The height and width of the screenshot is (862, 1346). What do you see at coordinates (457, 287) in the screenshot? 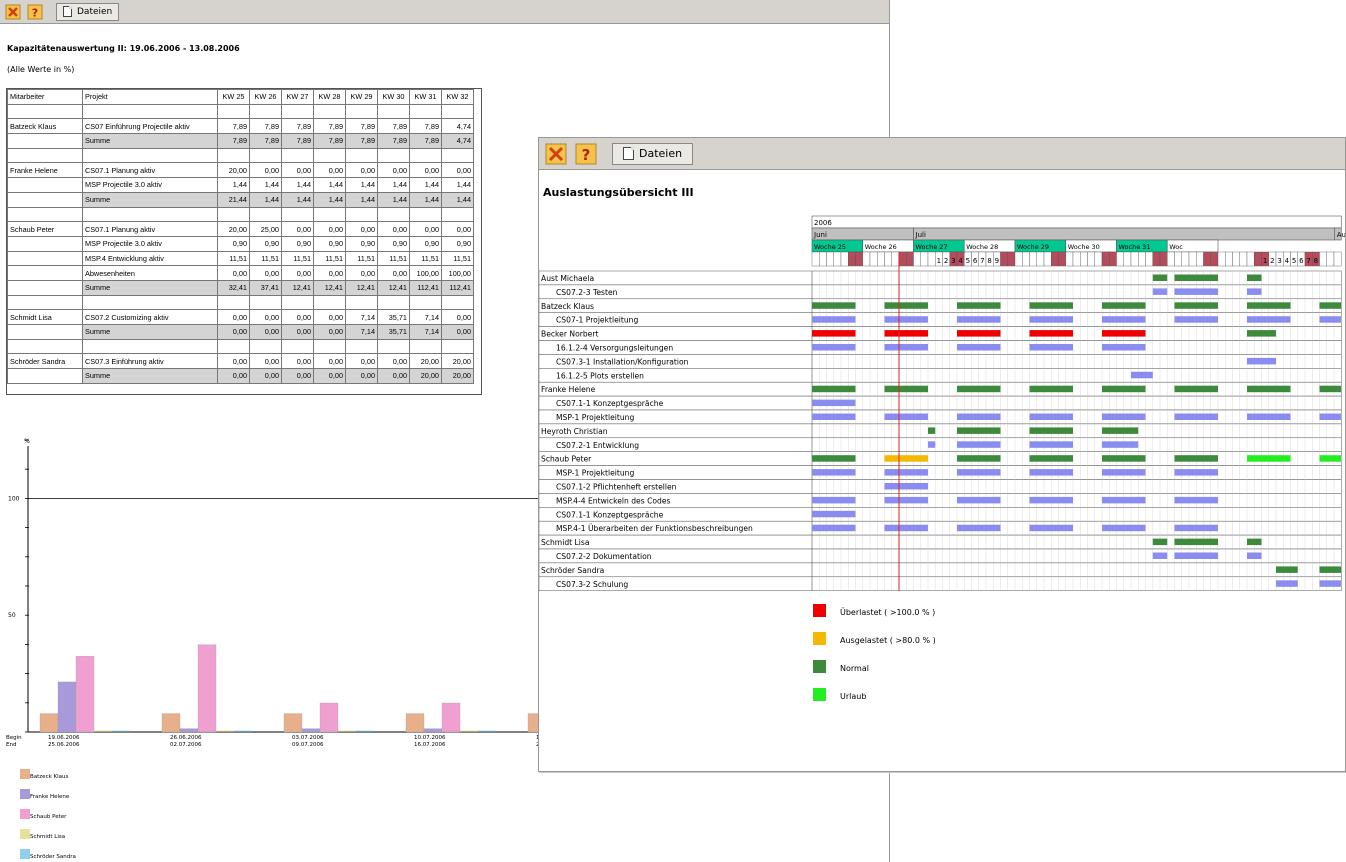
I see `value-cell: 112,41` at bounding box center [457, 287].